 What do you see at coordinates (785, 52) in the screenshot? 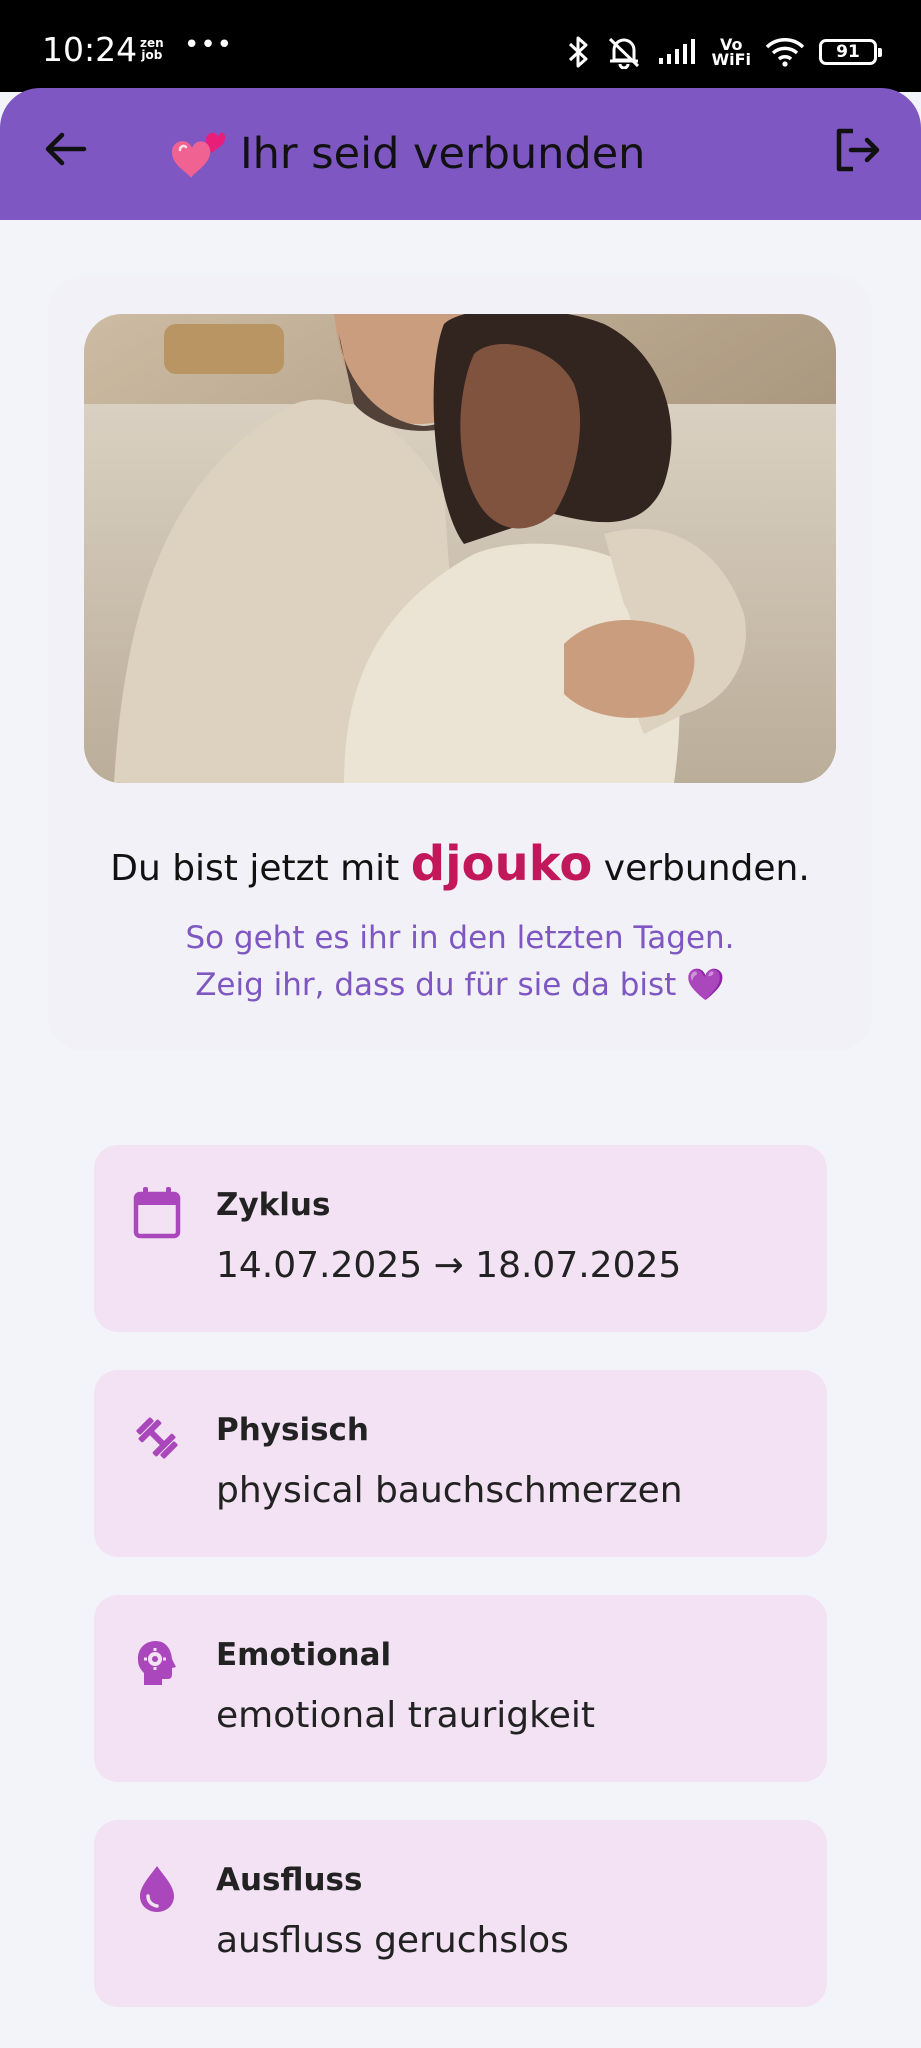
I see `wifi-icon` at bounding box center [785, 52].